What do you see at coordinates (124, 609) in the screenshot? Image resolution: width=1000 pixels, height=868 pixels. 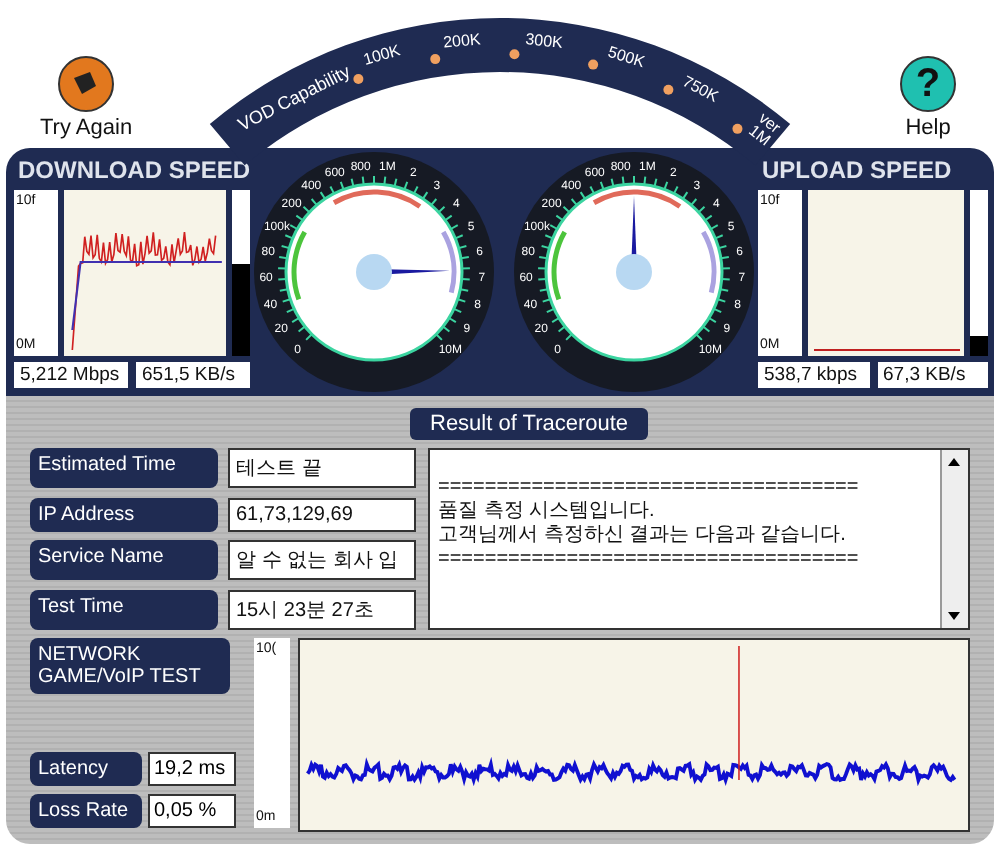 I see `field-label: Test Time` at bounding box center [124, 609].